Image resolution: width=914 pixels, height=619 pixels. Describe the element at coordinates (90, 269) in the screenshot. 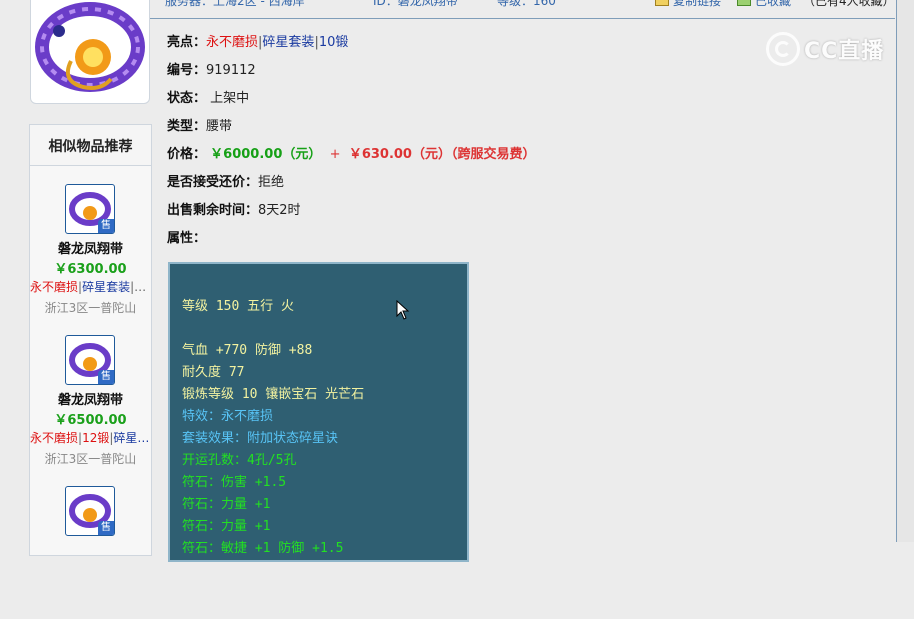

I see `item-price: ￥6300.00` at that location.